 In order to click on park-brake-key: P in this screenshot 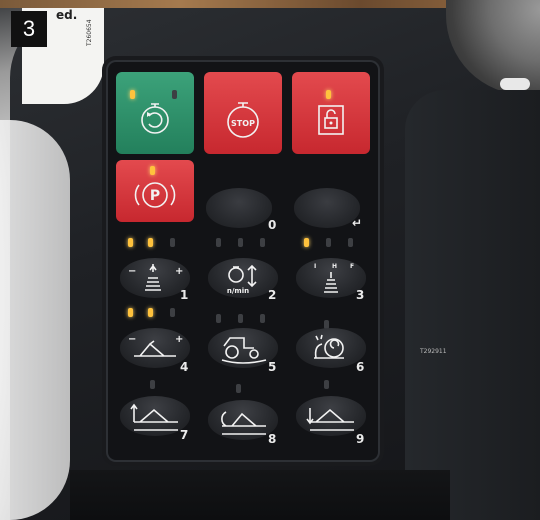, I will do `click(155, 191)`.